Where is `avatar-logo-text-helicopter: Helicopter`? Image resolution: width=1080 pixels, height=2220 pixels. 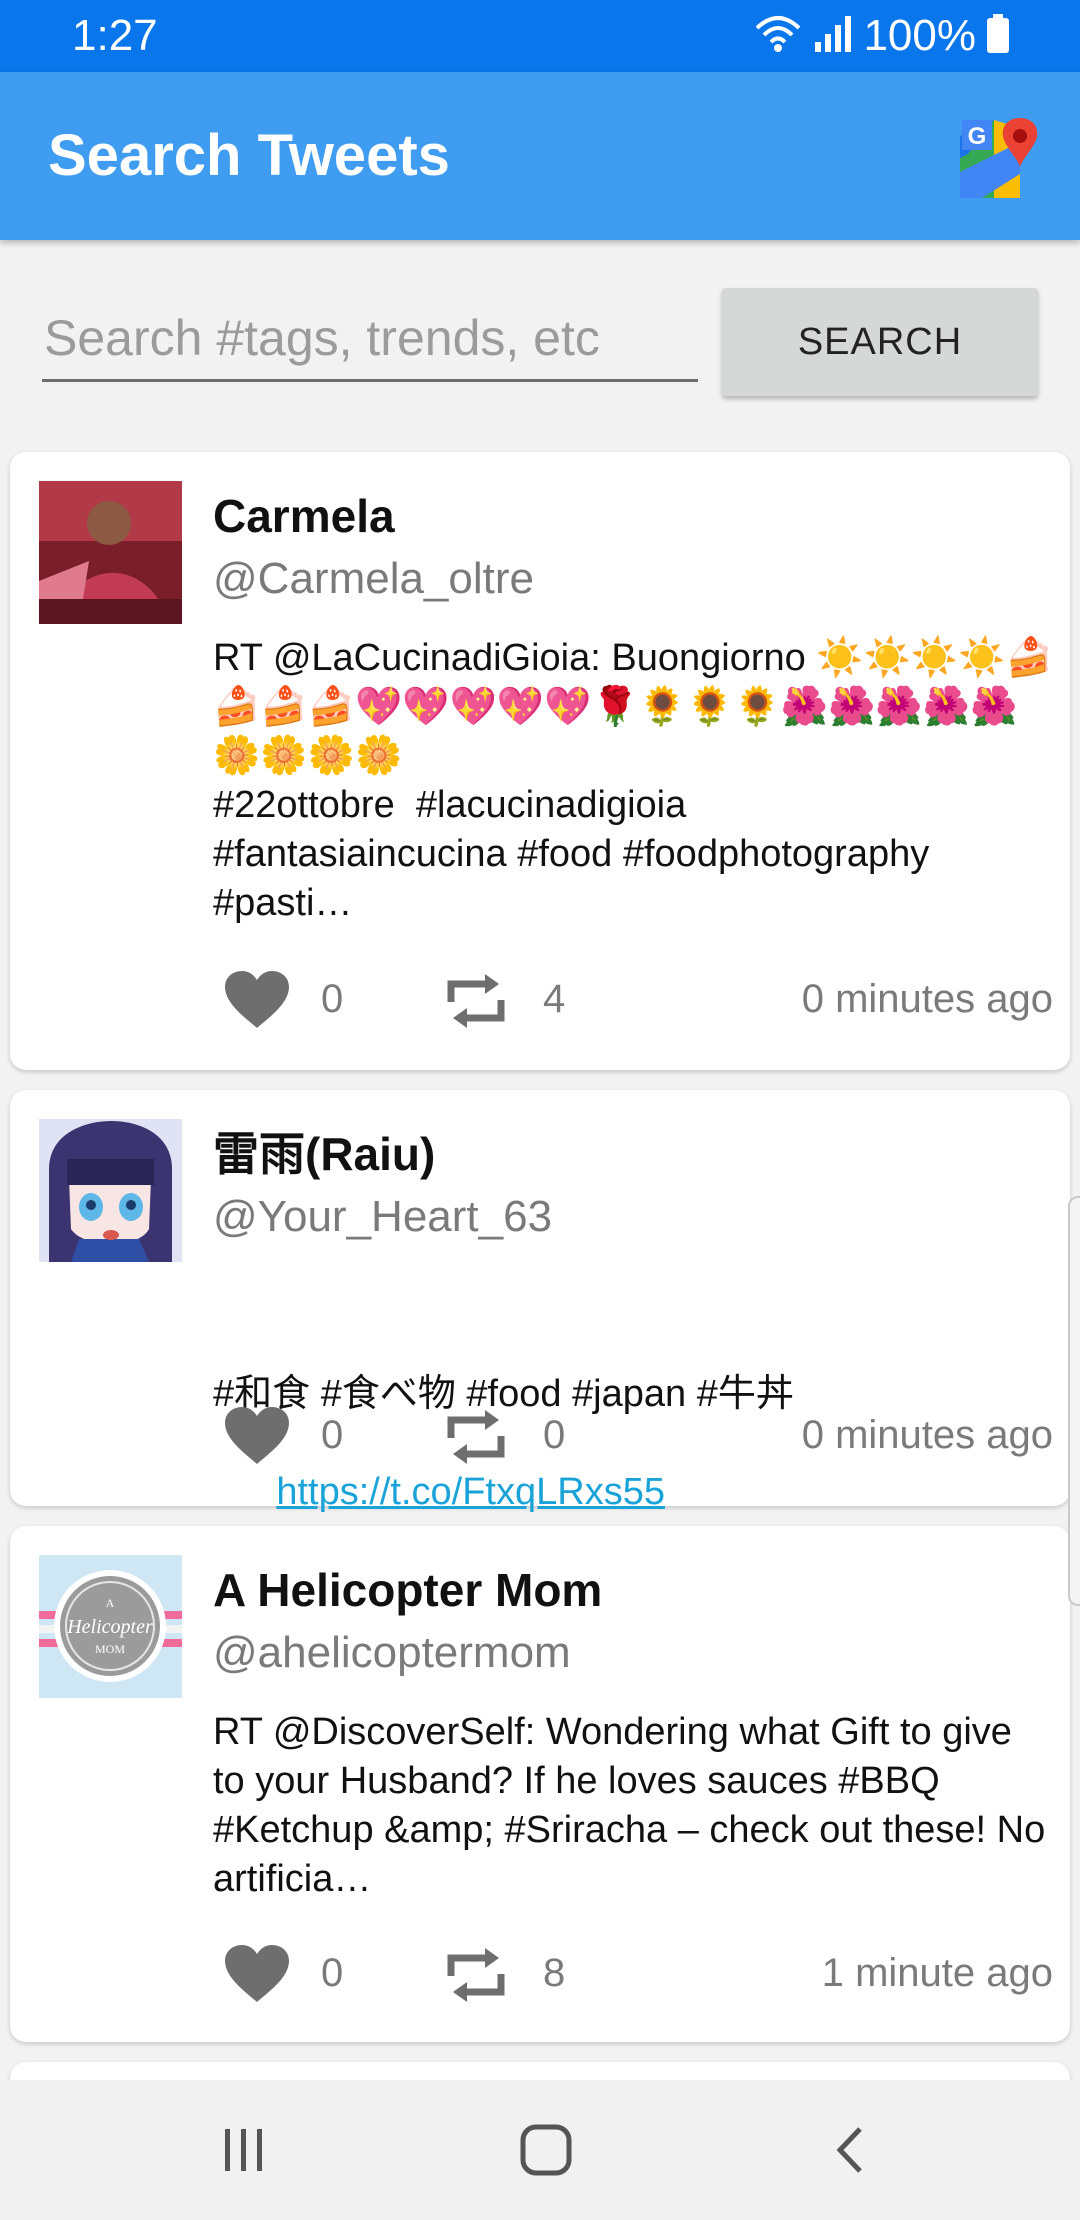 avatar-logo-text-helicopter: Helicopter is located at coordinates (109, 1627).